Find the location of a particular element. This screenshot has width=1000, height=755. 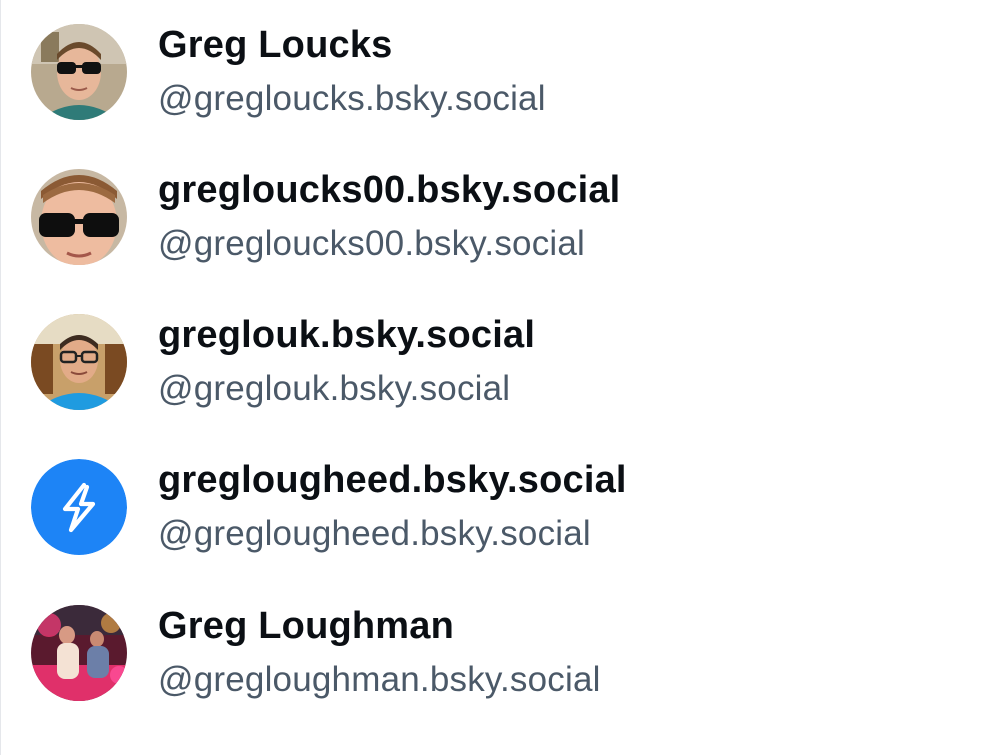

user-handle: @gregloucks.bsky.social is located at coordinates (352, 98).